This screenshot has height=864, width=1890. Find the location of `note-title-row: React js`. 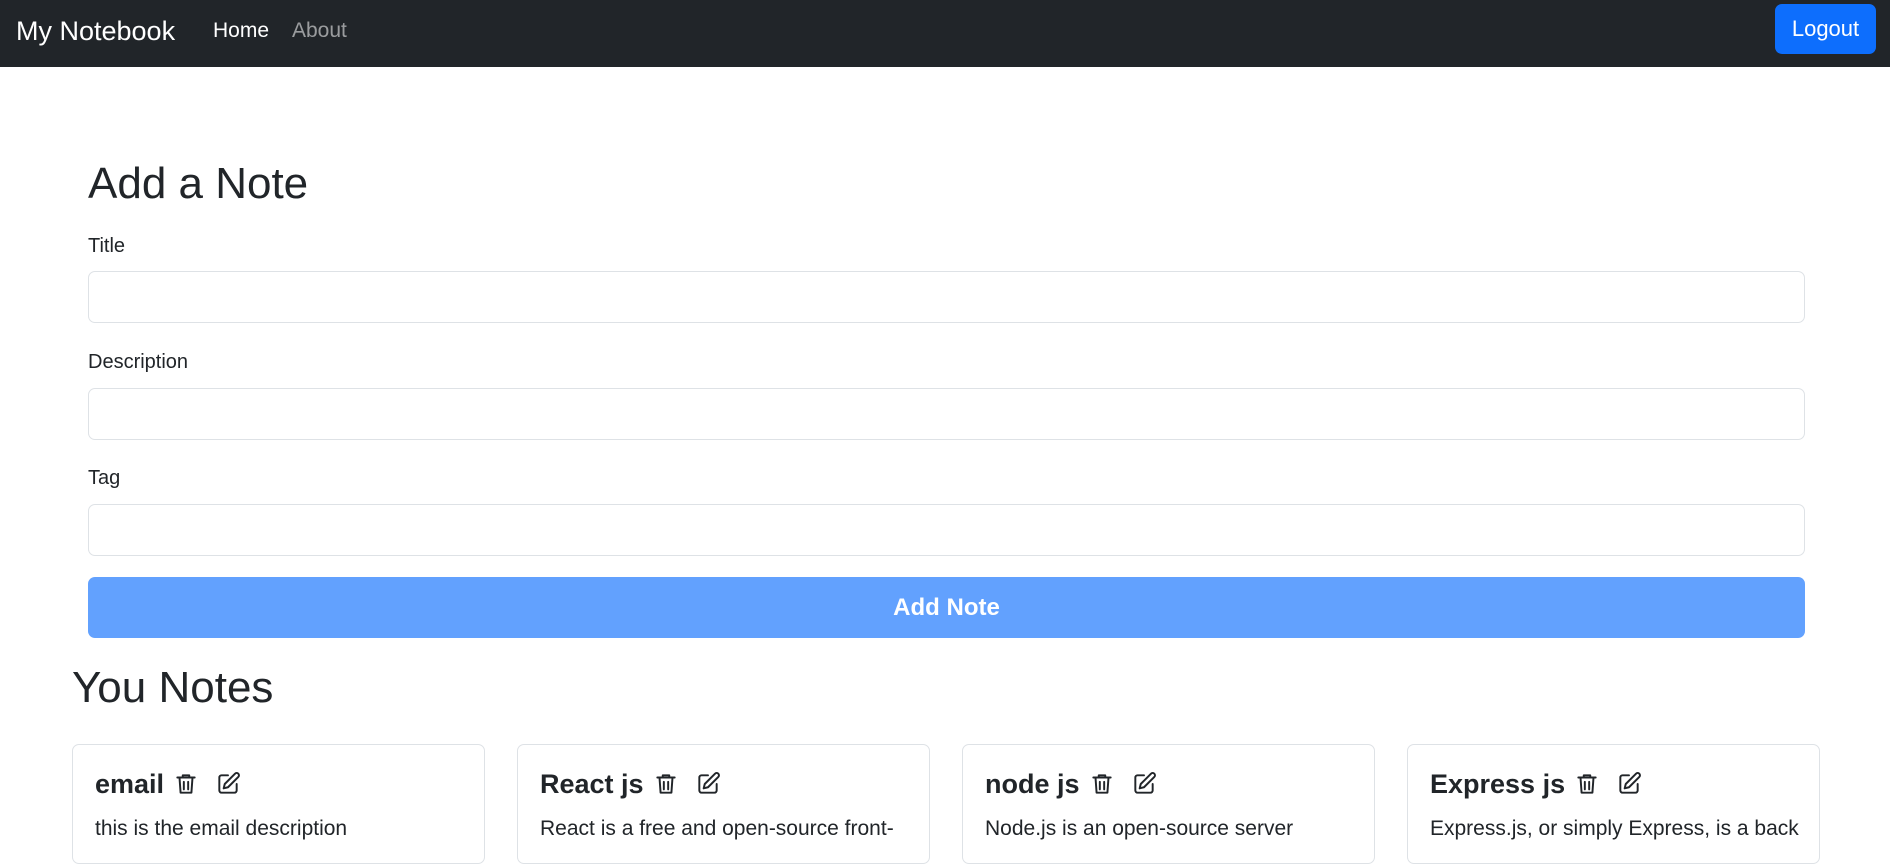

note-title-row: React js is located at coordinates (630, 784).